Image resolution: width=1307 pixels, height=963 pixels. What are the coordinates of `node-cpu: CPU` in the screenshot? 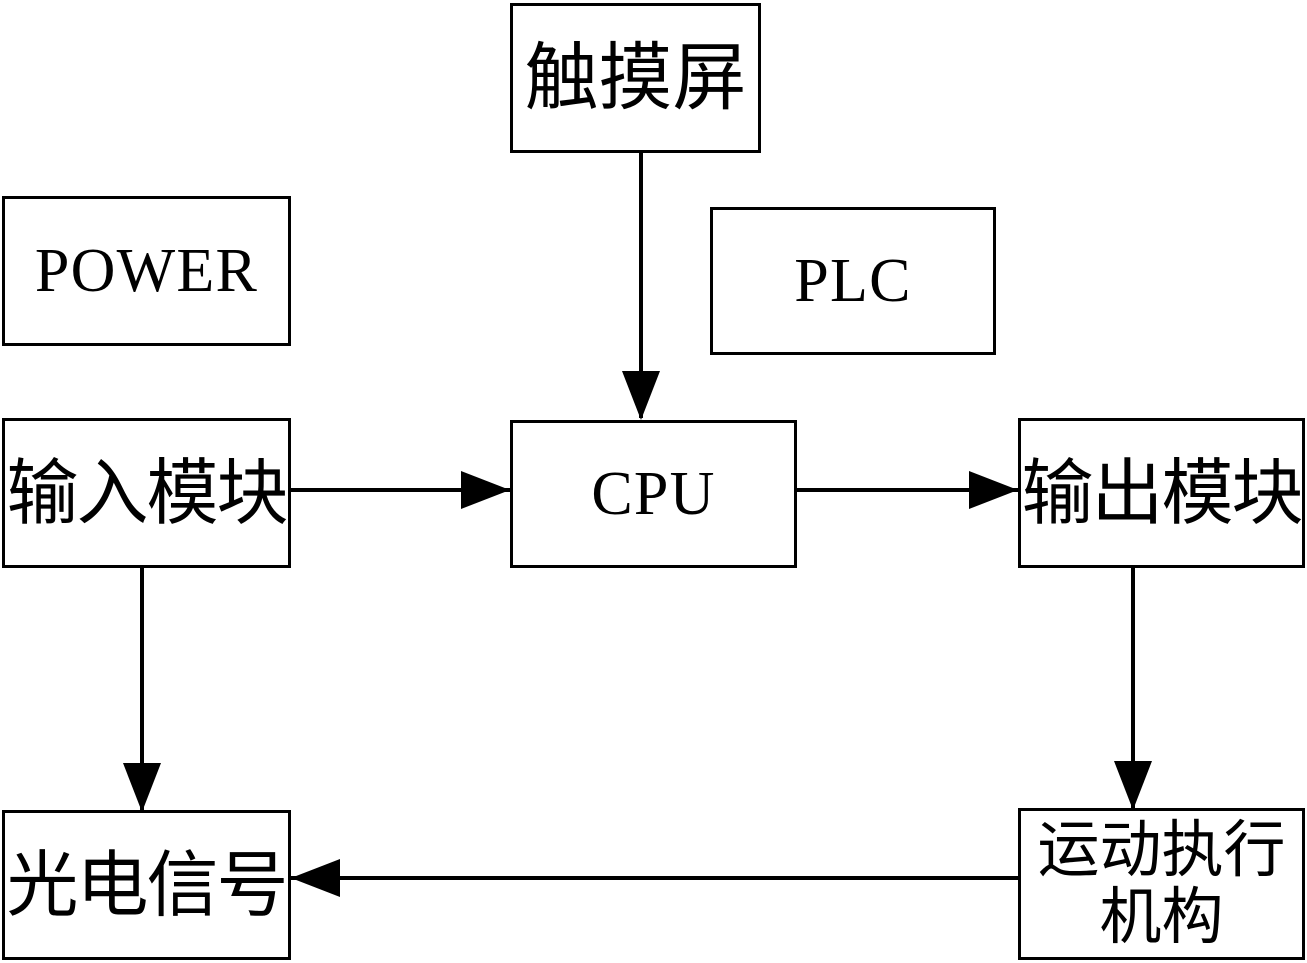 It's located at (653, 494).